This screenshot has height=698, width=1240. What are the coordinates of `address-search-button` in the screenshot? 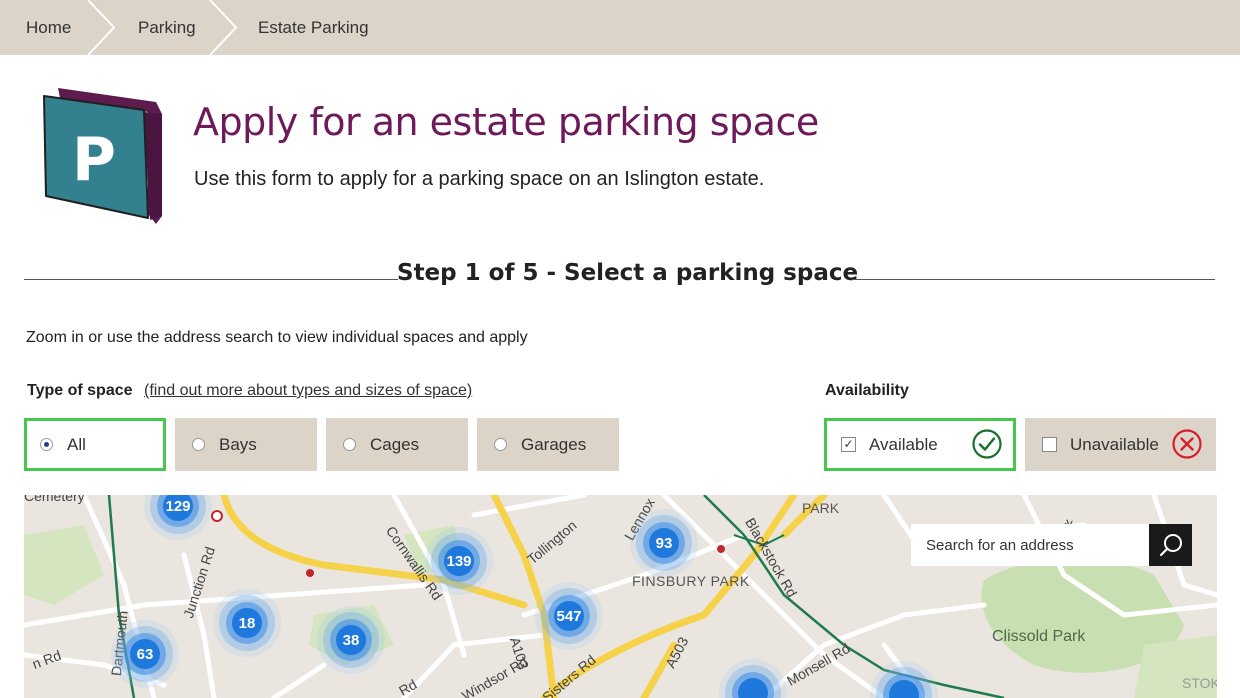 It's located at (1170, 545).